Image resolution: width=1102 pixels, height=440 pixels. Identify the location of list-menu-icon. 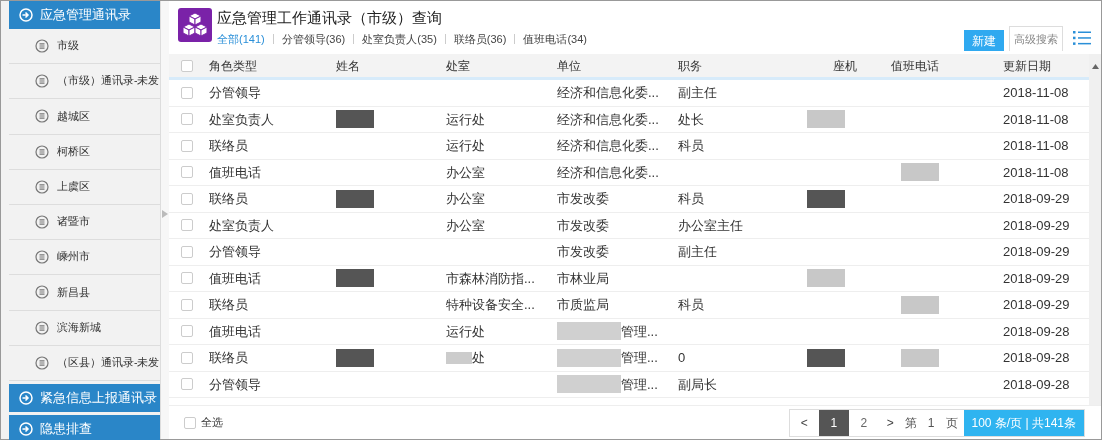
(1082, 38).